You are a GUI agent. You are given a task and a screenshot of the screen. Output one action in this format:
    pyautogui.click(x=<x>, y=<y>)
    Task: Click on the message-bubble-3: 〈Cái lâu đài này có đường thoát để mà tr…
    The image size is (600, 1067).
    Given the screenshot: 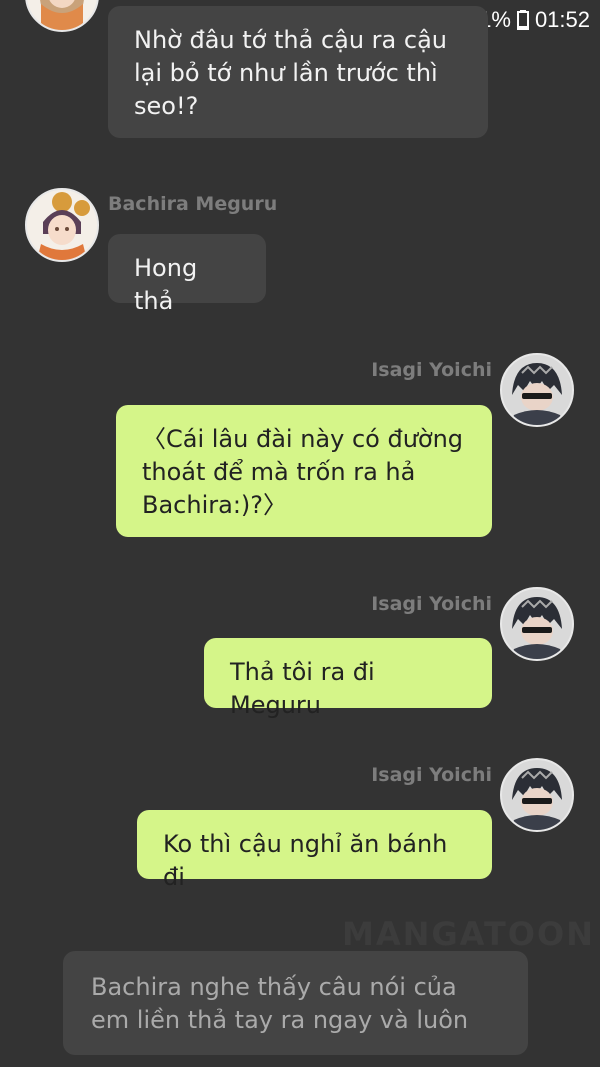 What is the action you would take?
    pyautogui.click(x=304, y=471)
    